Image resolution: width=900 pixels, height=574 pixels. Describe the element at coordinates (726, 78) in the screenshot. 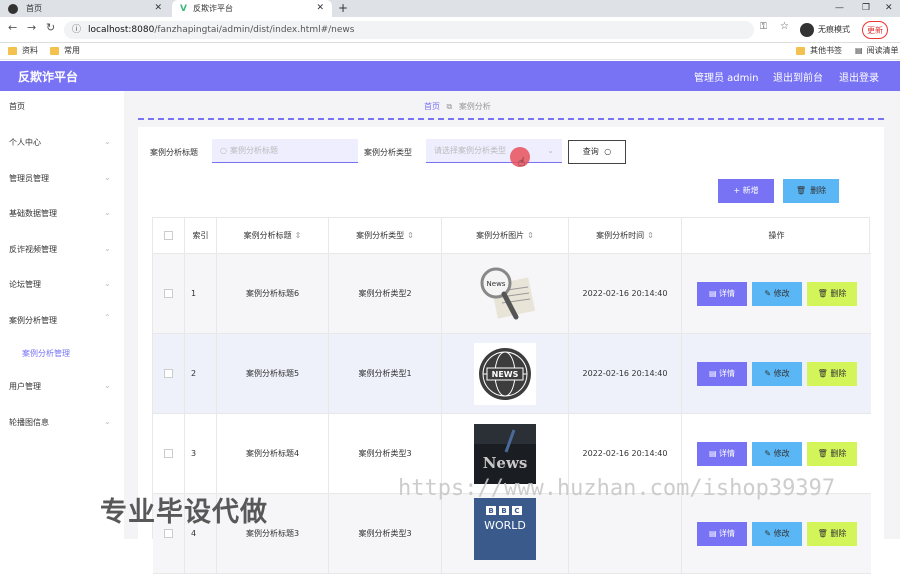

I see `admin-label: 管理员 admin` at that location.